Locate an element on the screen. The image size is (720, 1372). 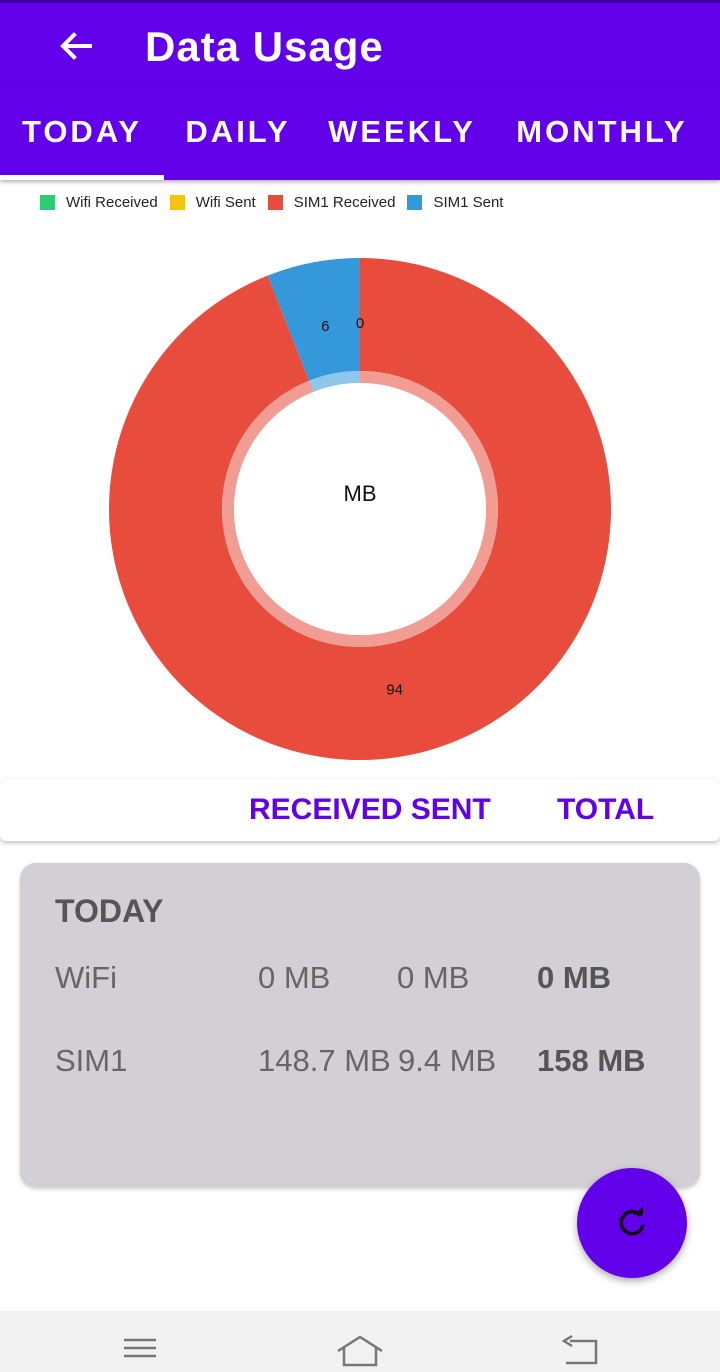
chart-center-hole is located at coordinates (360, 509).